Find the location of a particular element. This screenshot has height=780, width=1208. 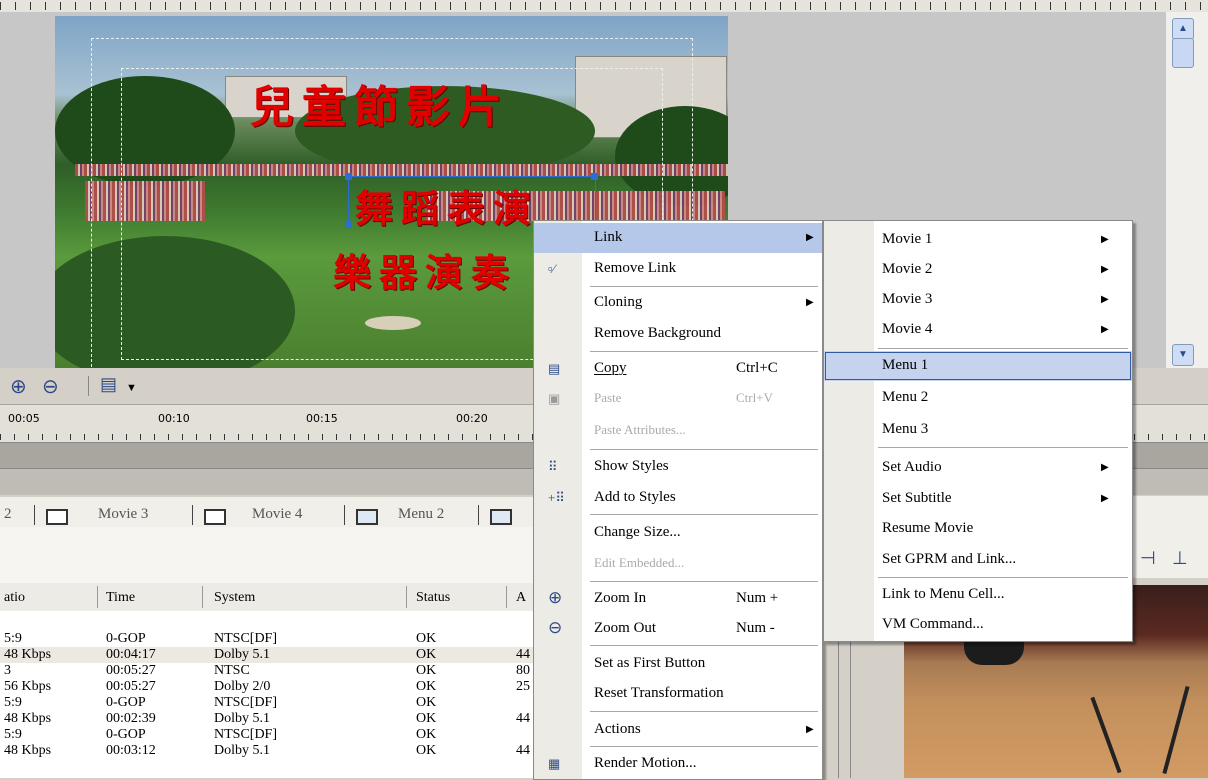

menu-item-show-styles: ⠿ Show Styles is located at coordinates (678, 467).